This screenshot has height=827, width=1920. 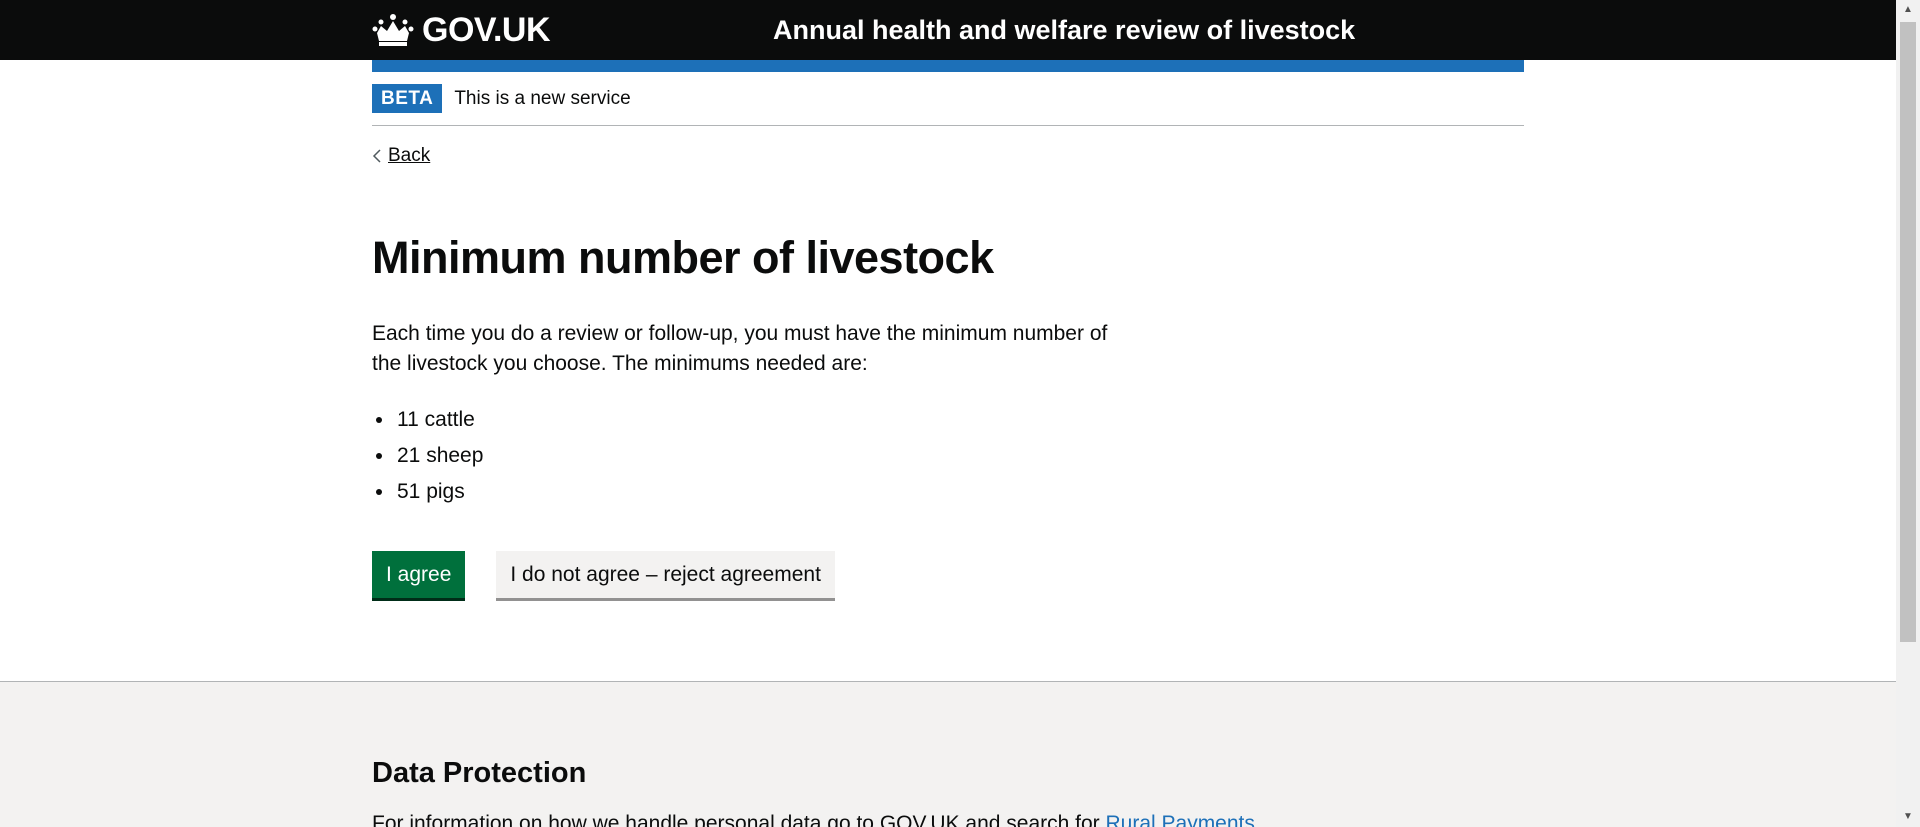 I want to click on vertical-scrollbar: ▲ ▼, so click(x=1908, y=413).